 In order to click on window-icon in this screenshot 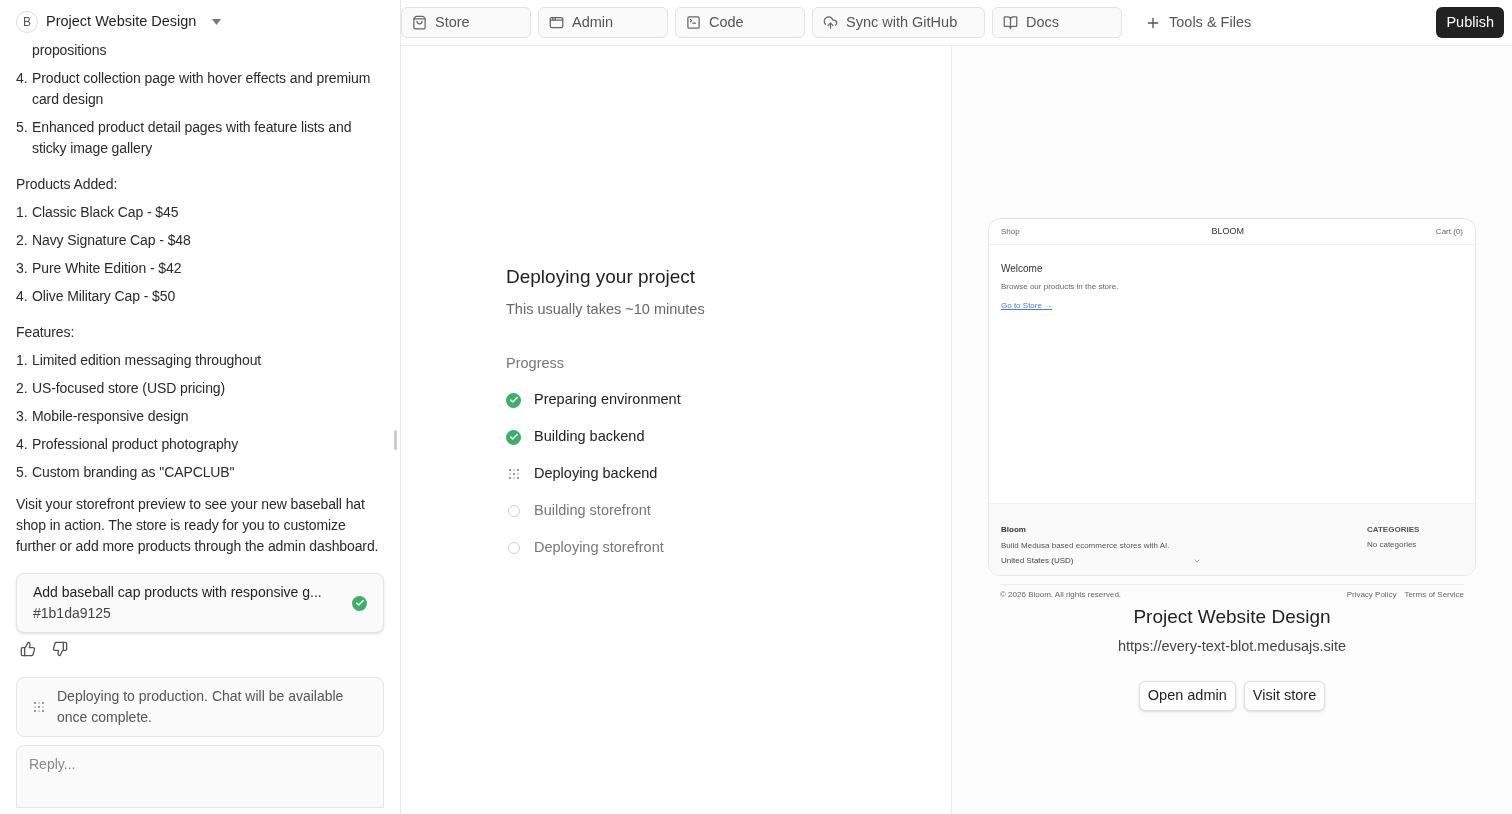, I will do `click(556, 22)`.